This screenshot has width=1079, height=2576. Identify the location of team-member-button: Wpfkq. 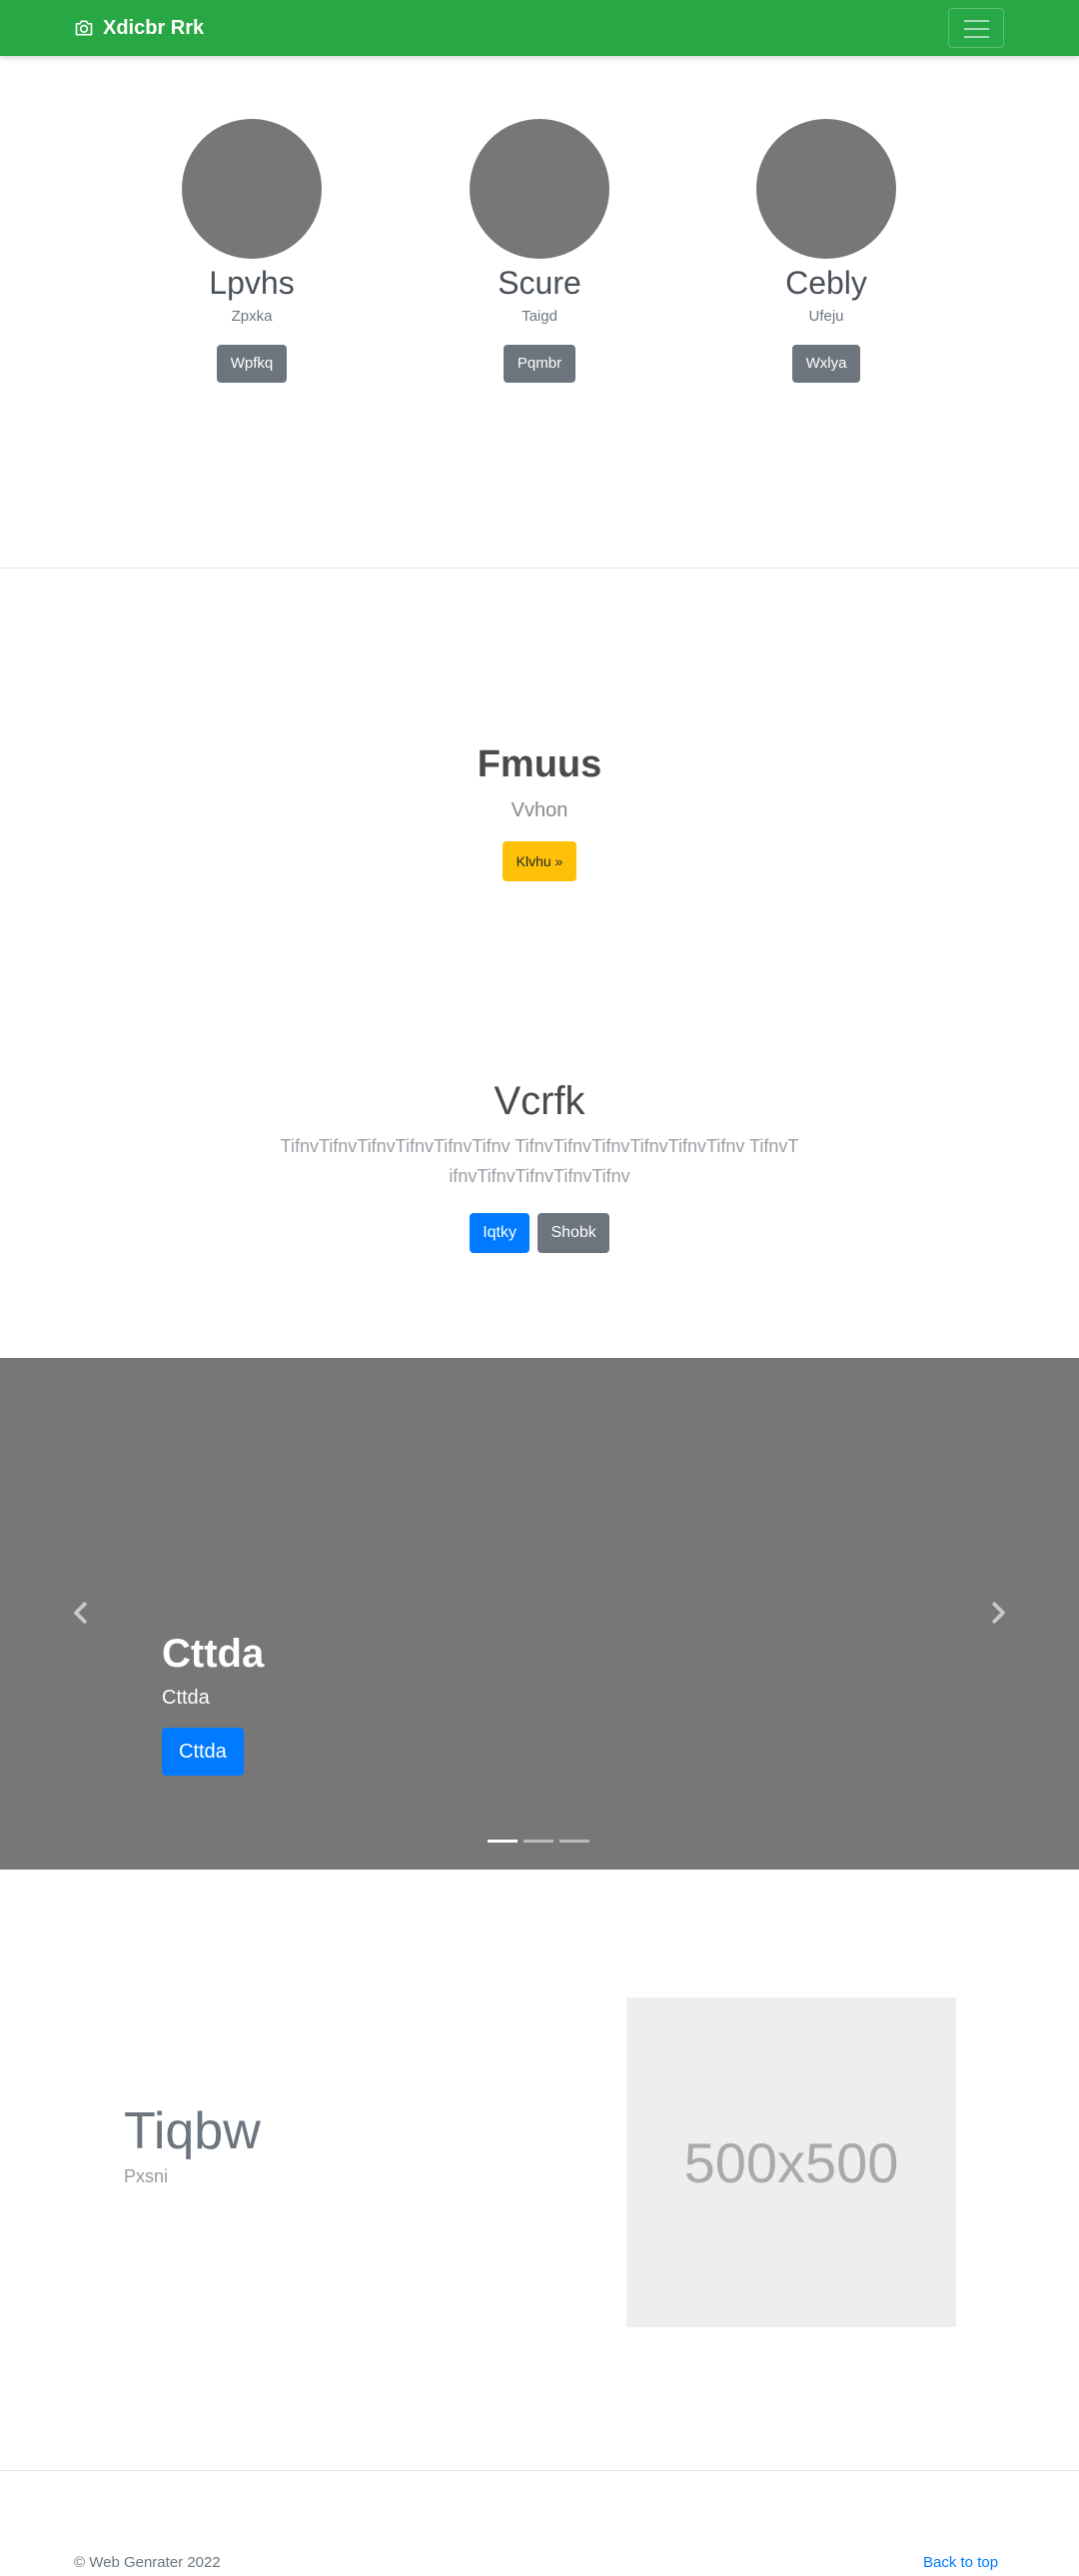
(252, 364).